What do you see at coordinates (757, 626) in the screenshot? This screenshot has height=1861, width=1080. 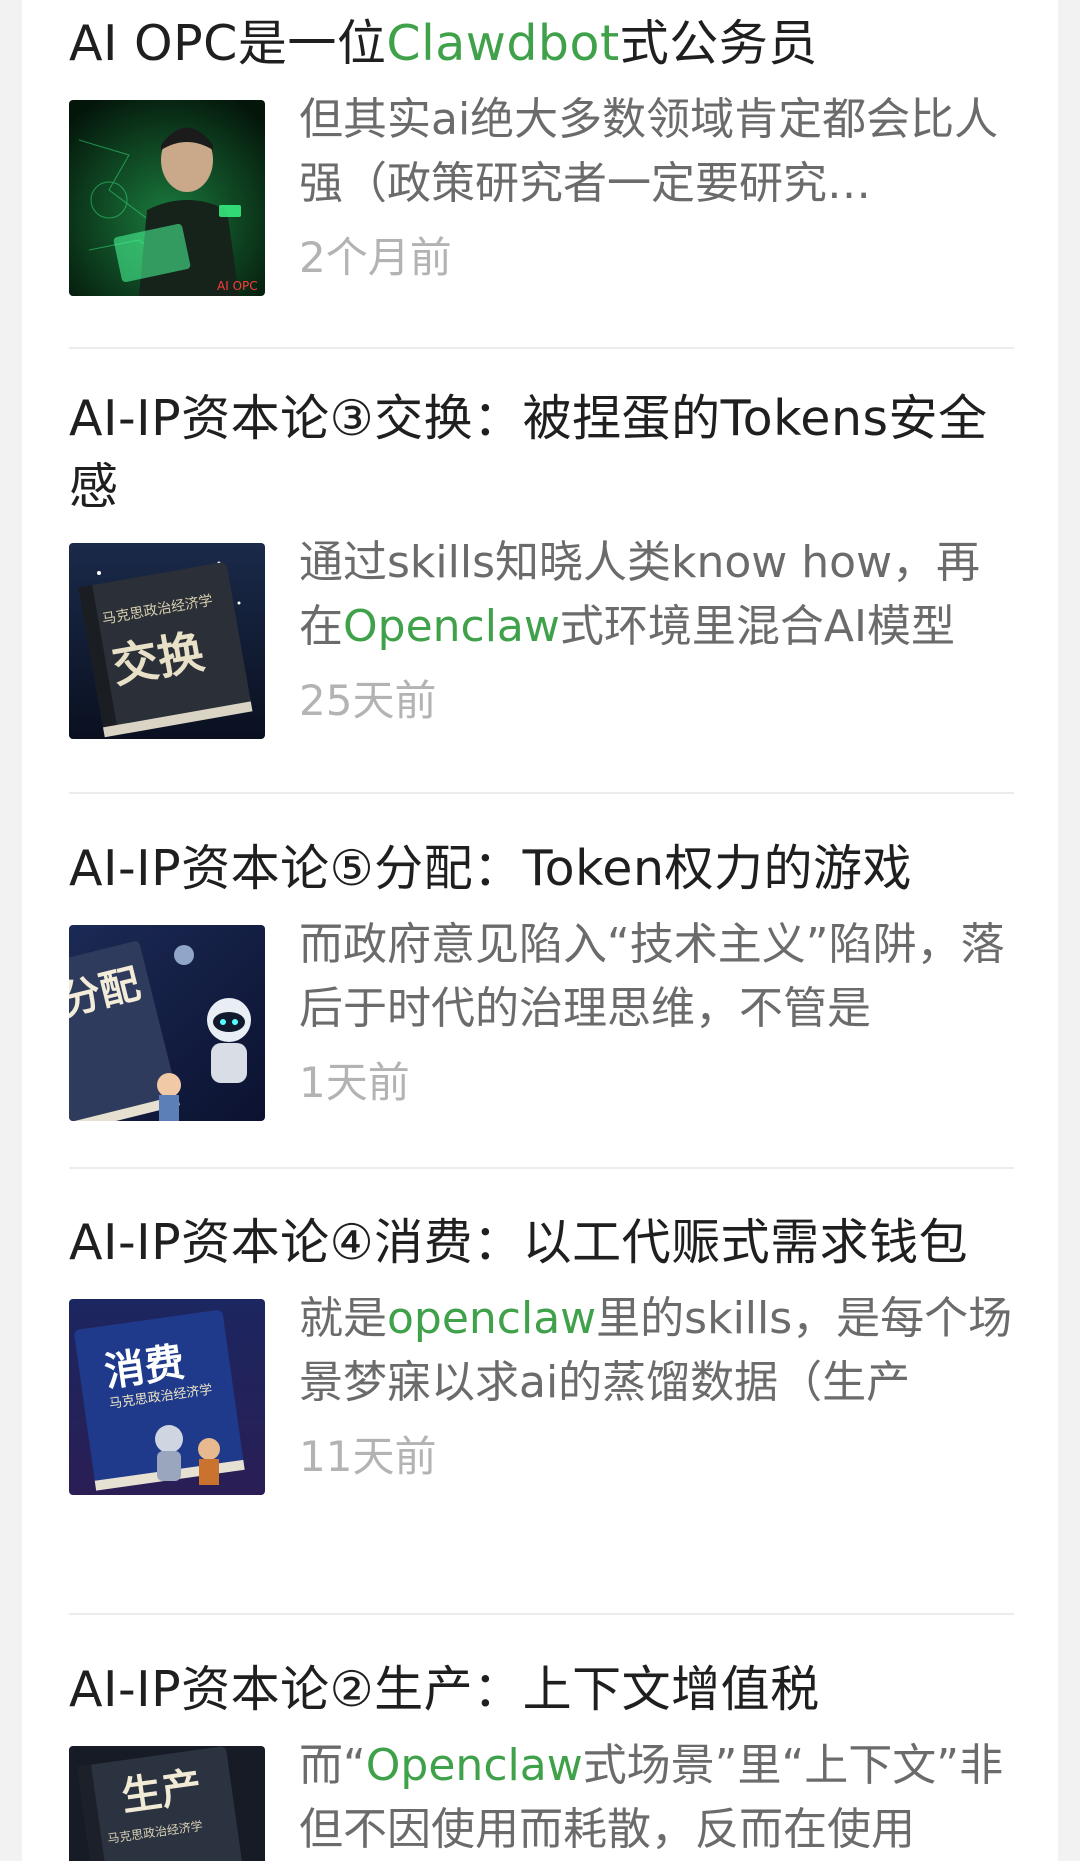 I see `summary-text-end: 式环境里混合AI模型` at bounding box center [757, 626].